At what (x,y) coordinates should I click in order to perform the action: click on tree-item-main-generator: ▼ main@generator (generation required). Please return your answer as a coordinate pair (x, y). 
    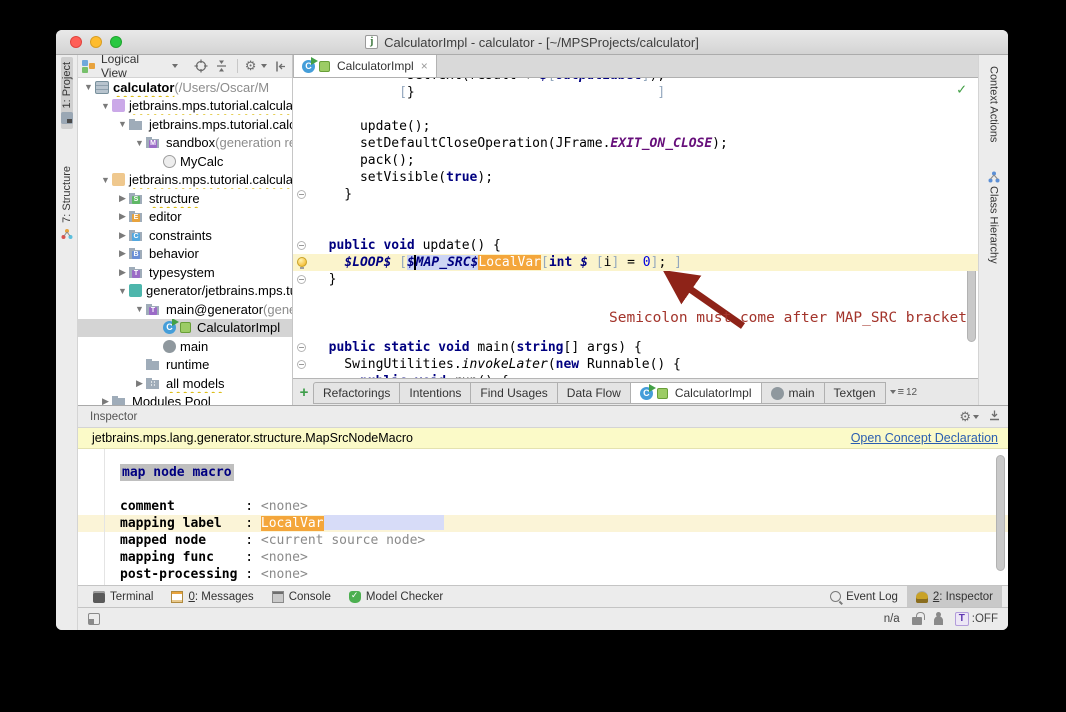
    Looking at the image, I should click on (185, 309).